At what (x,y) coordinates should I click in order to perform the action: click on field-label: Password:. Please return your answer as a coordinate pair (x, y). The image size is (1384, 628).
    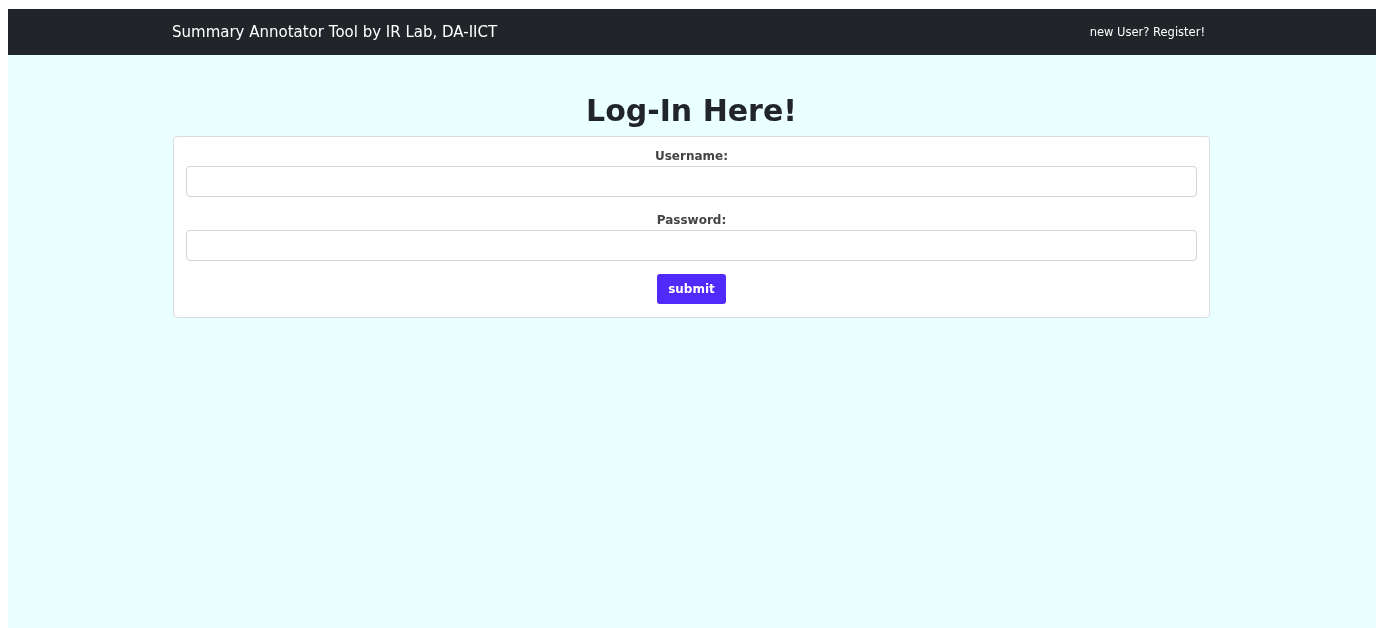
    Looking at the image, I should click on (691, 220).